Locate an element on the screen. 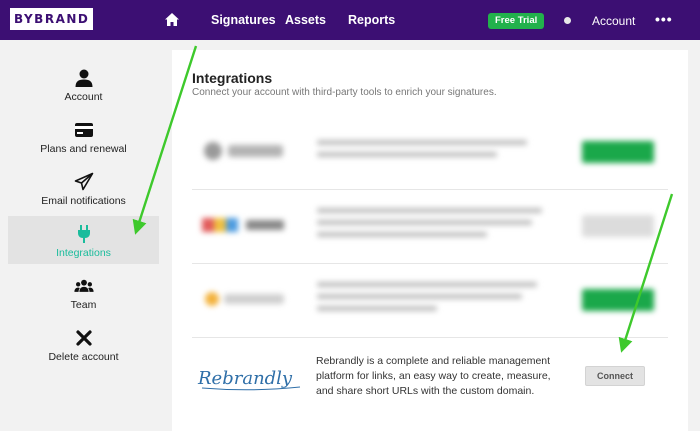 Image resolution: width=700 pixels, height=431 pixels. sidebar-item-email-notifications: Email notifications is located at coordinates (83, 194).